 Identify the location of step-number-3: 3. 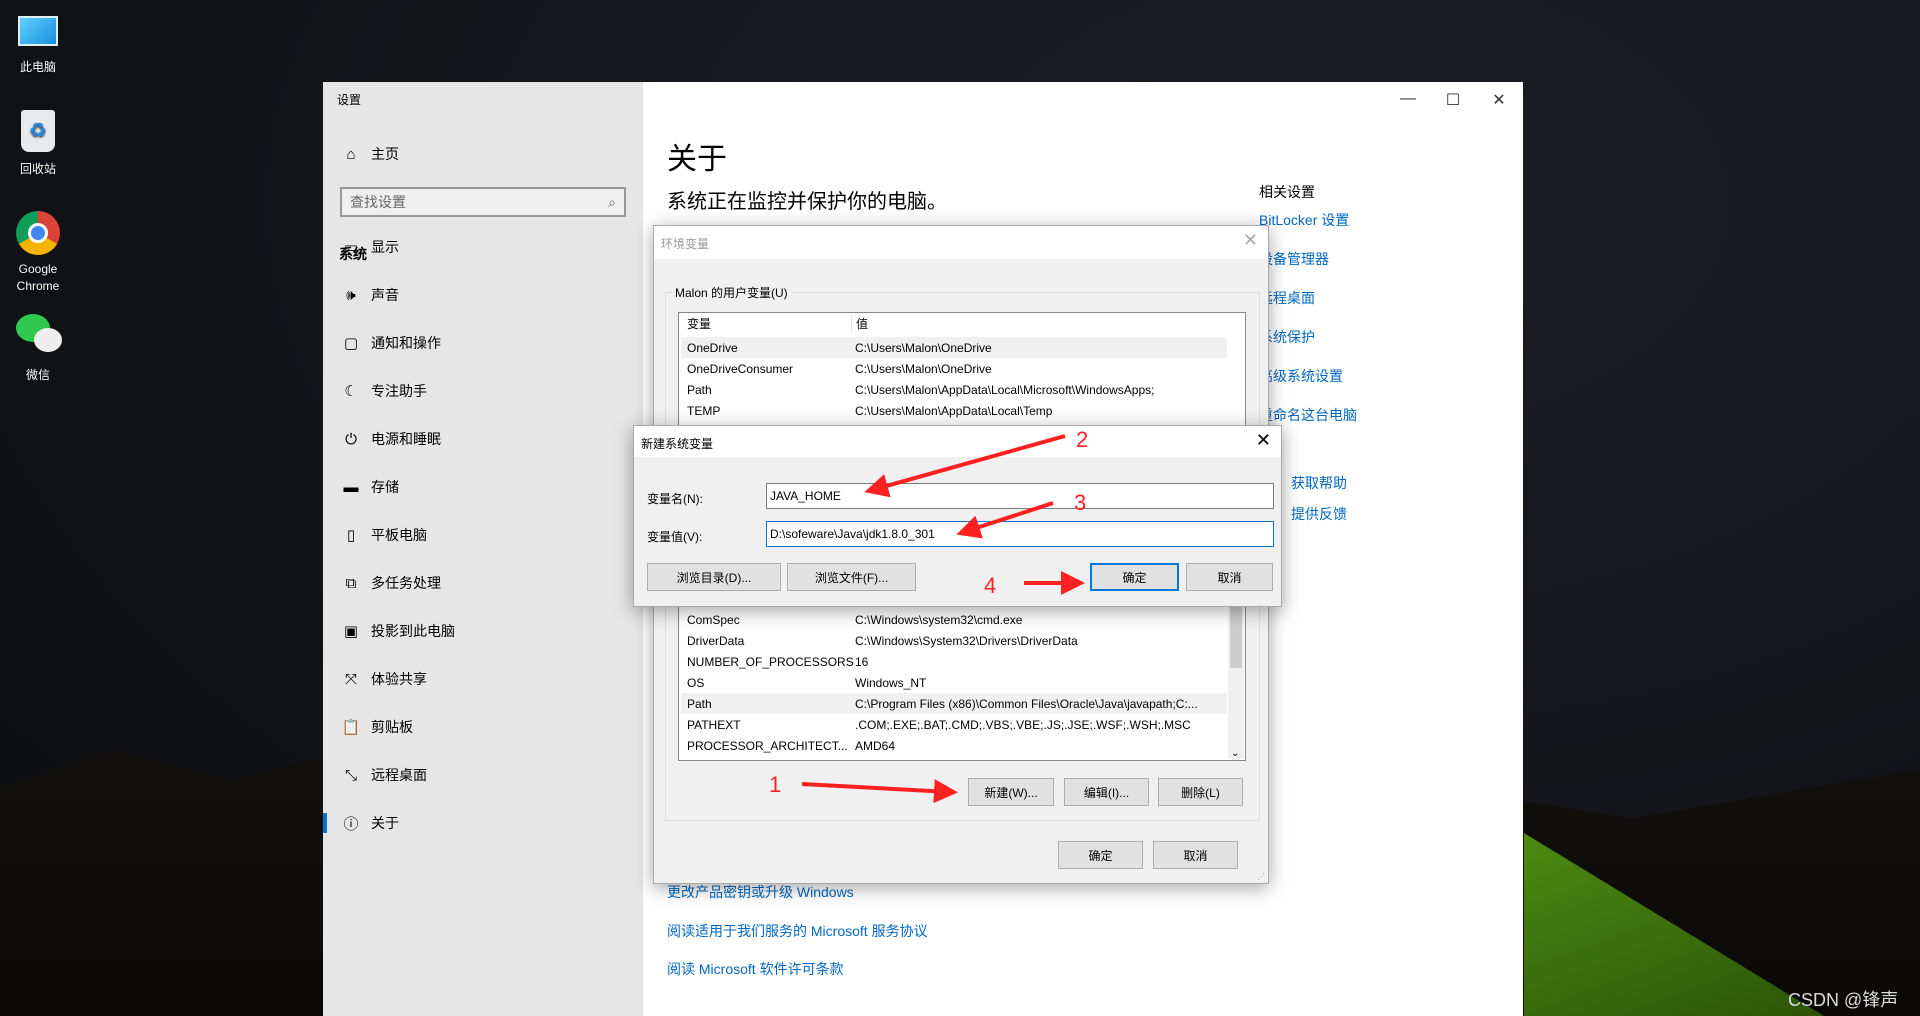
(1080, 502).